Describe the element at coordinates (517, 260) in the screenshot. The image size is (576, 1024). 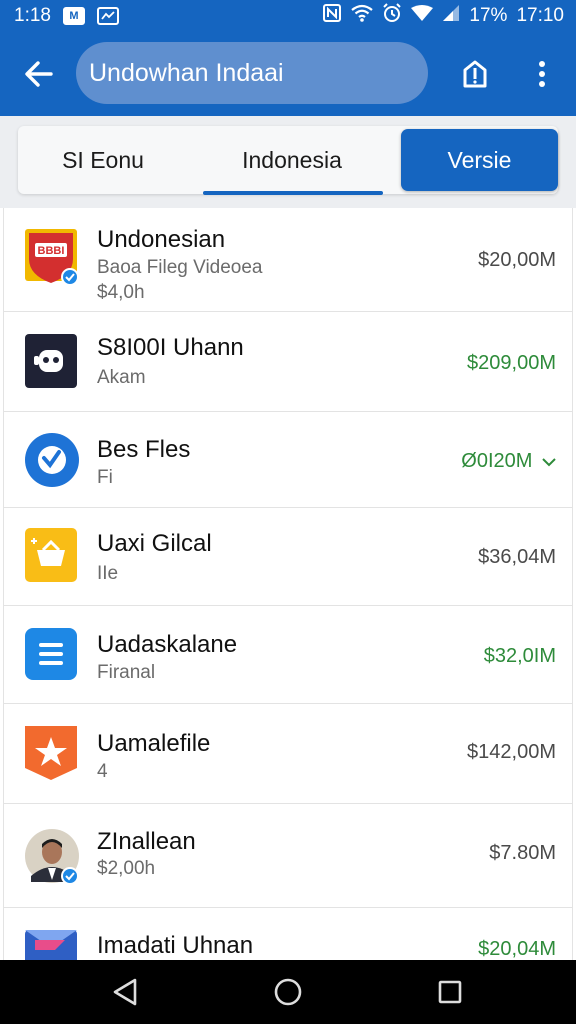
I see `item-price: $20,00M` at that location.